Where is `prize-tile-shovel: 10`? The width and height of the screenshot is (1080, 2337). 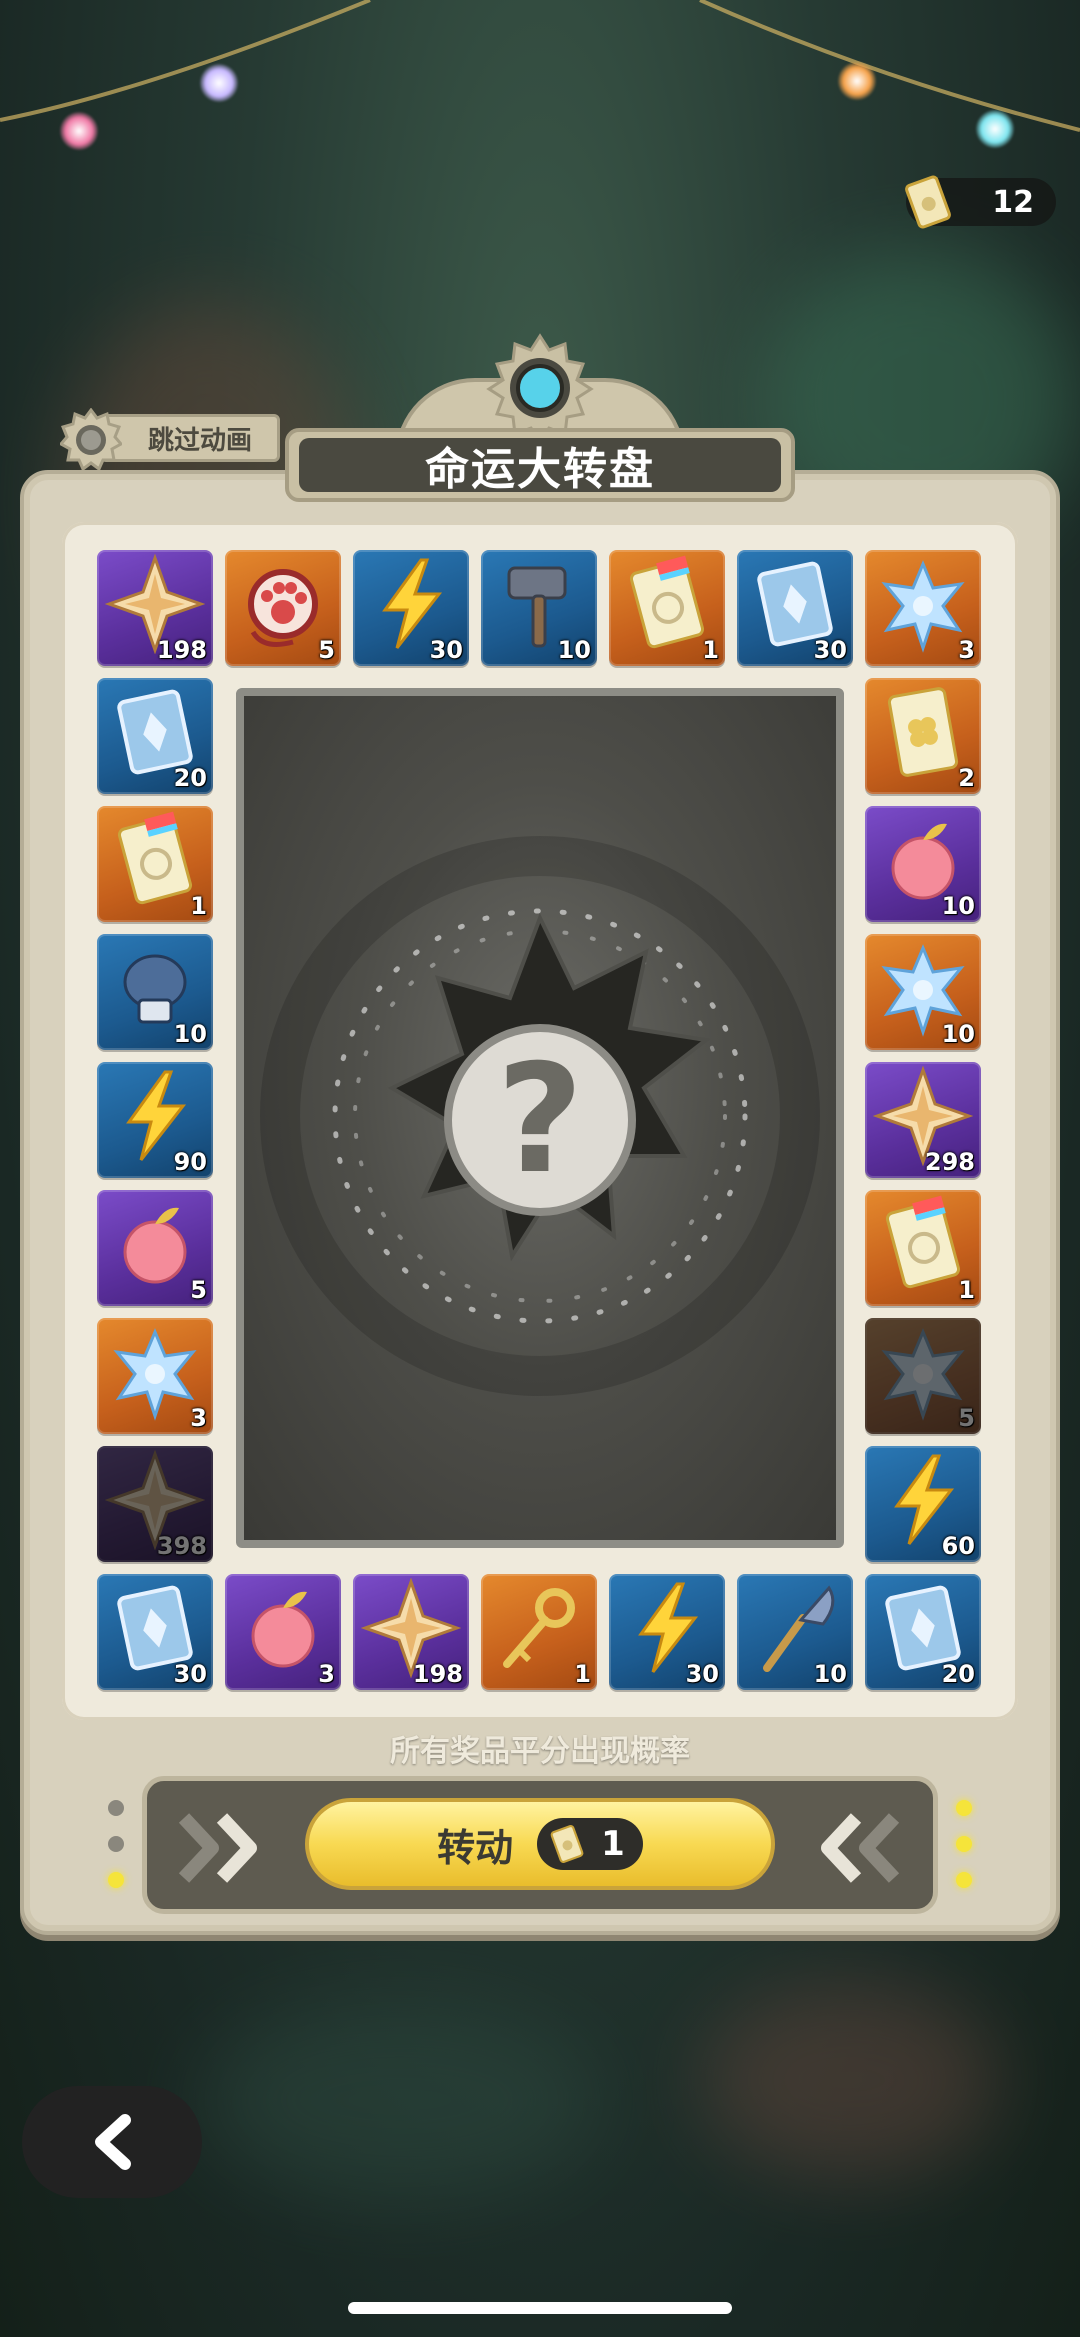 prize-tile-shovel: 10 is located at coordinates (795, 1632).